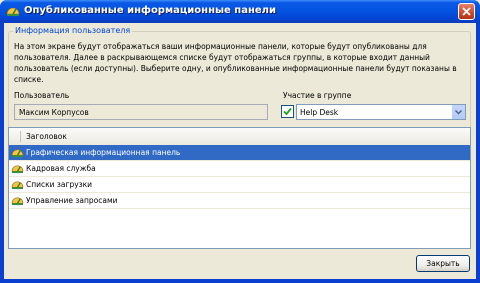  I want to click on group-label: Участие в группе, so click(317, 95).